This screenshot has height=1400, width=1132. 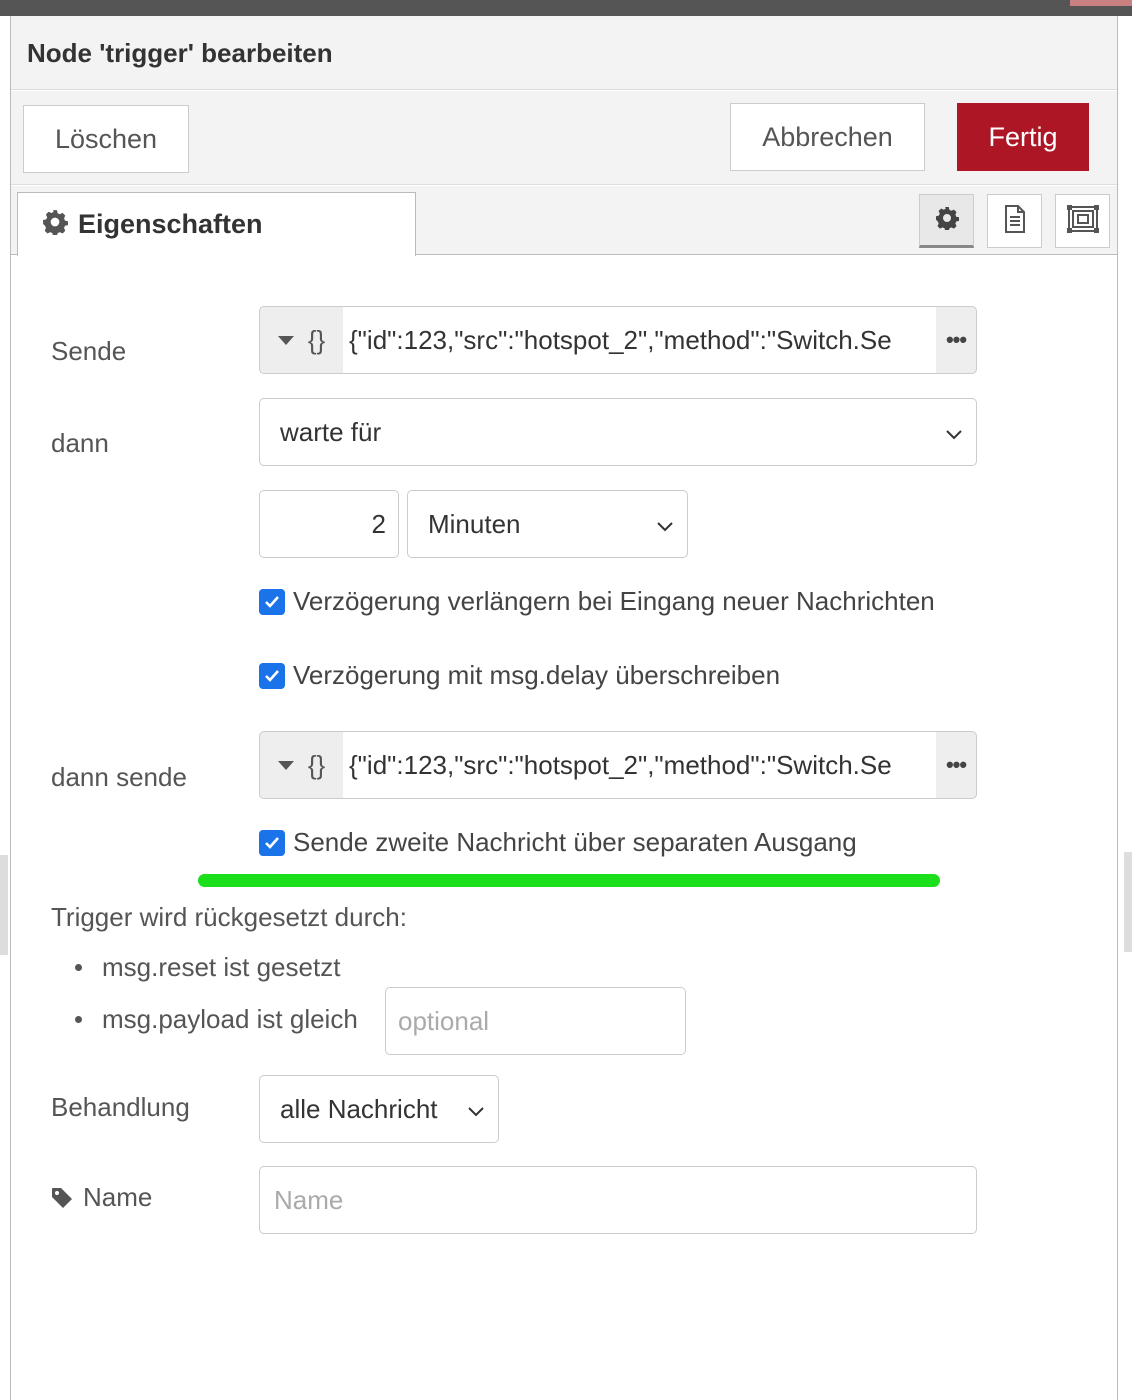 What do you see at coordinates (566, 8) in the screenshot?
I see `top-bar` at bounding box center [566, 8].